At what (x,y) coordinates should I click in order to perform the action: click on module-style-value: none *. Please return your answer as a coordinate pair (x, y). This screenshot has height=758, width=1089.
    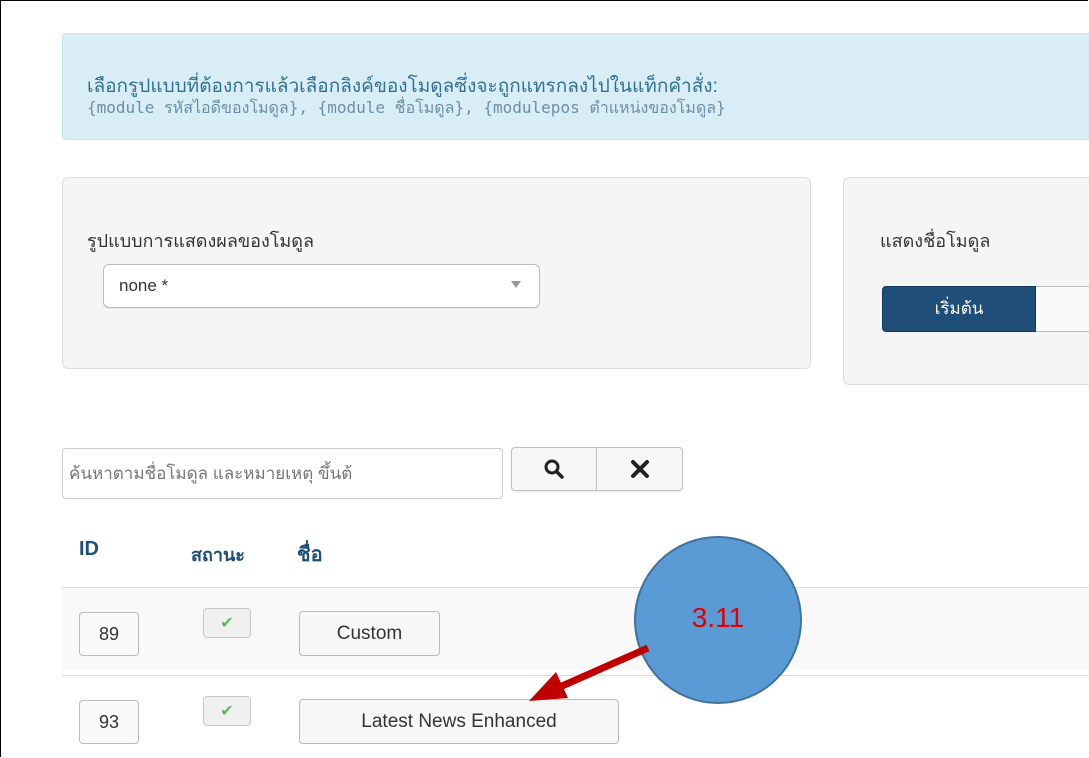
    Looking at the image, I should click on (144, 285).